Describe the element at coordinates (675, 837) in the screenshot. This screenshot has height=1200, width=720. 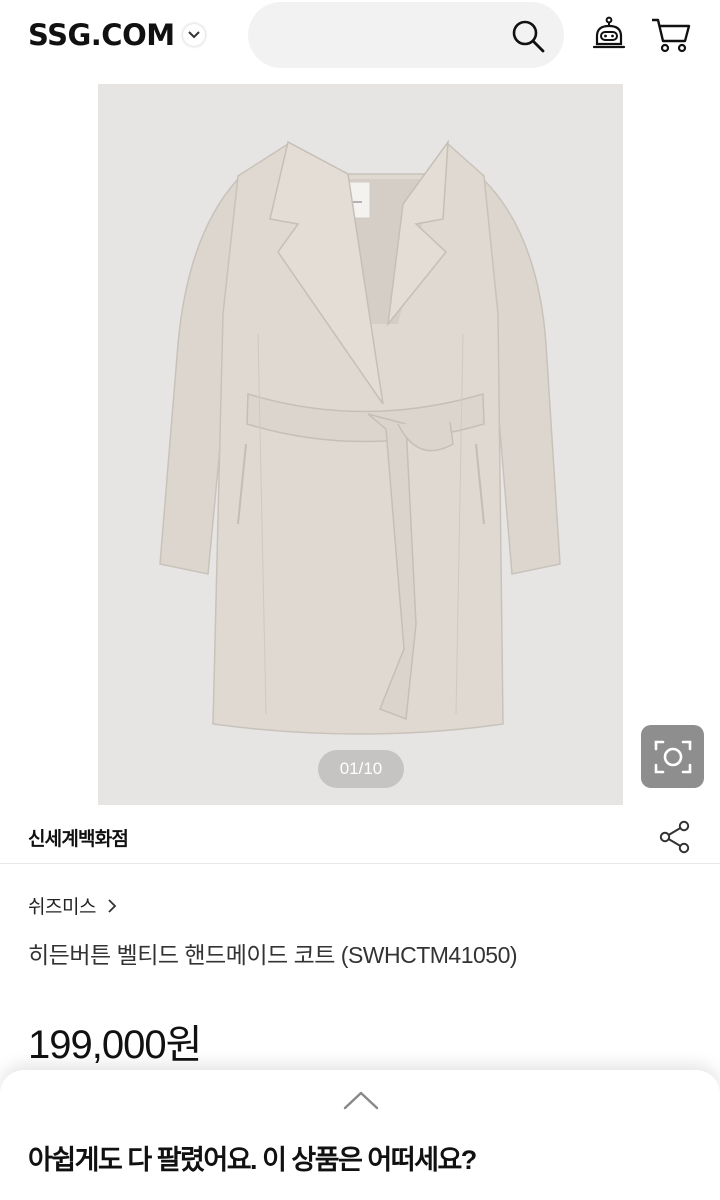
I see `share-icon` at that location.